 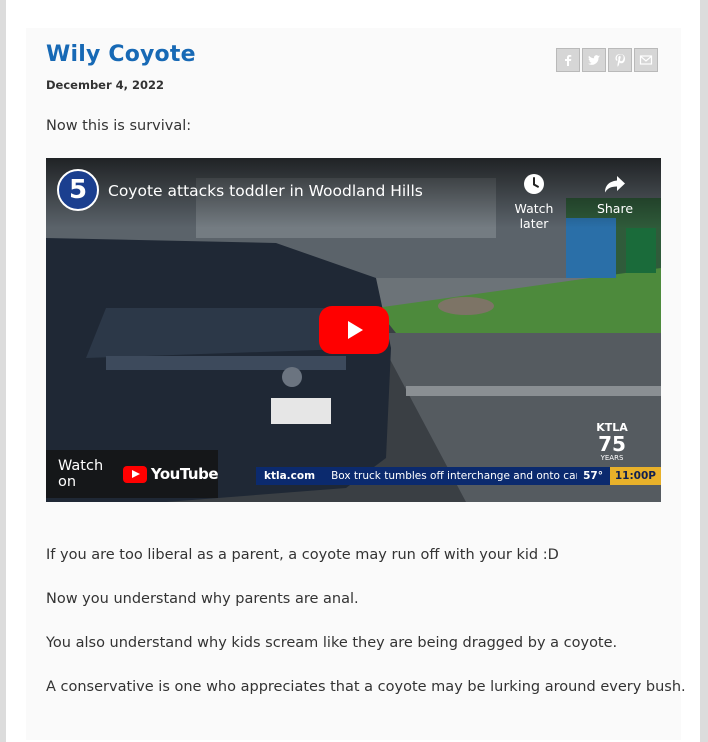 I want to click on watch-later-label: Watch later, so click(x=534, y=216).